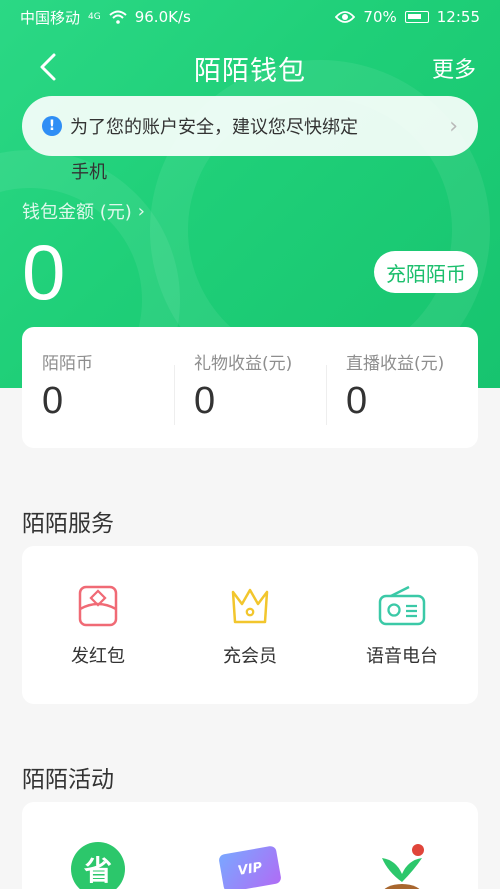 The width and height of the screenshot is (500, 889). Describe the element at coordinates (98, 644) in the screenshot. I see `send-red-envelope-button: 发红包` at that location.